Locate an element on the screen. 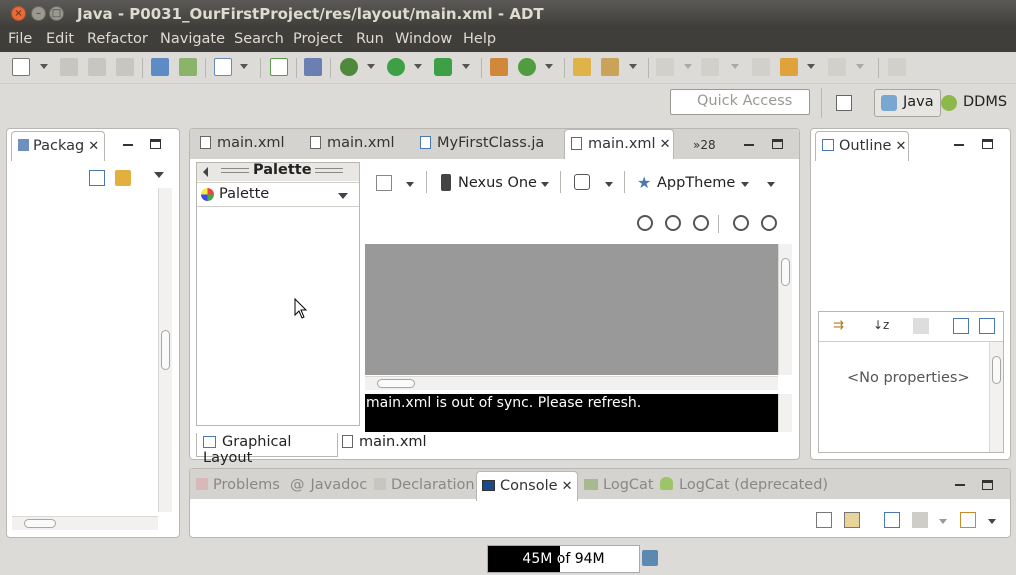 The height and width of the screenshot is (575, 1016). clear-console-icon is located at coordinates (824, 520).